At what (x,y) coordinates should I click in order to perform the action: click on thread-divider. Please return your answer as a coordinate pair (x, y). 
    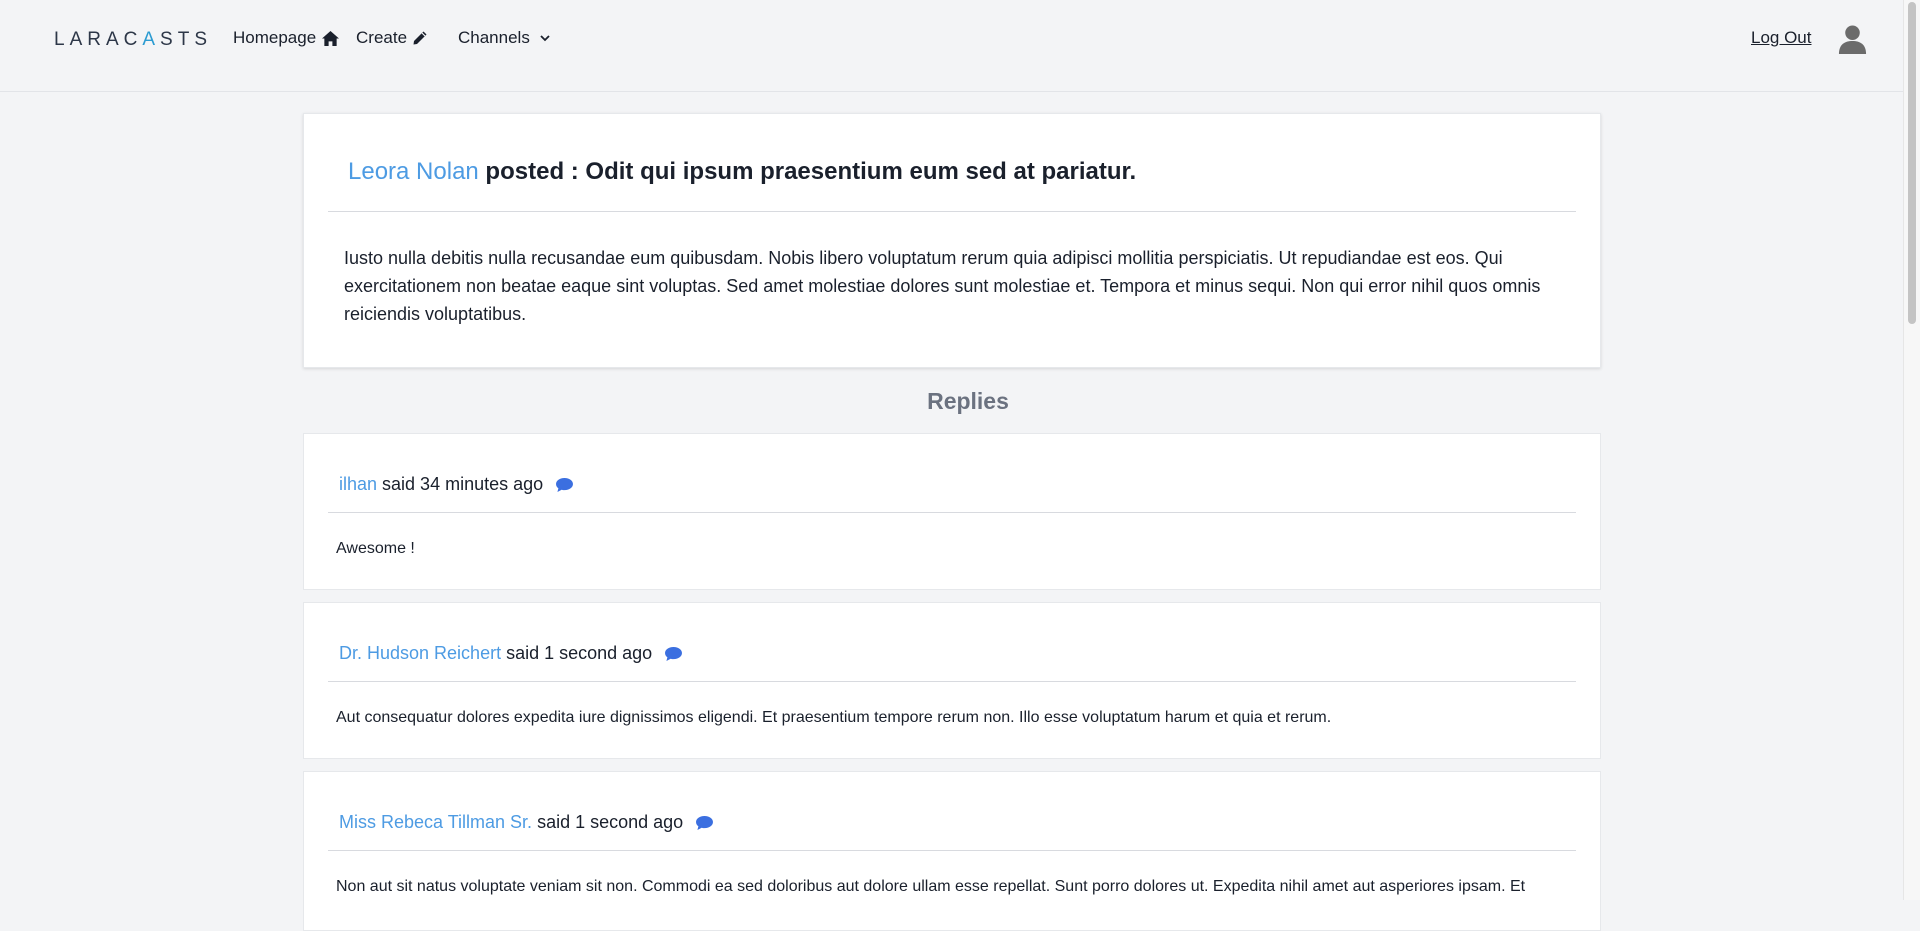
    Looking at the image, I should click on (952, 211).